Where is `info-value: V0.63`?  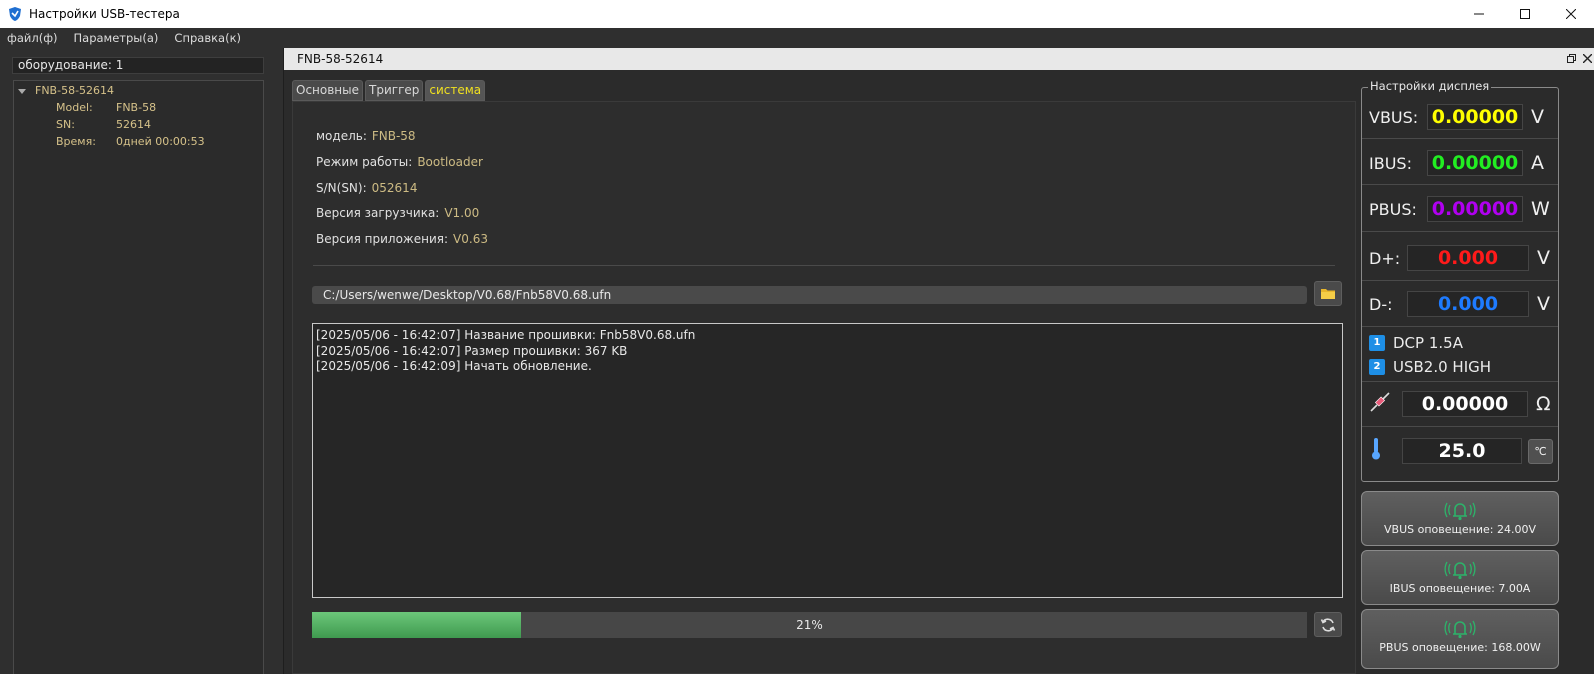
info-value: V0.63 is located at coordinates (470, 239).